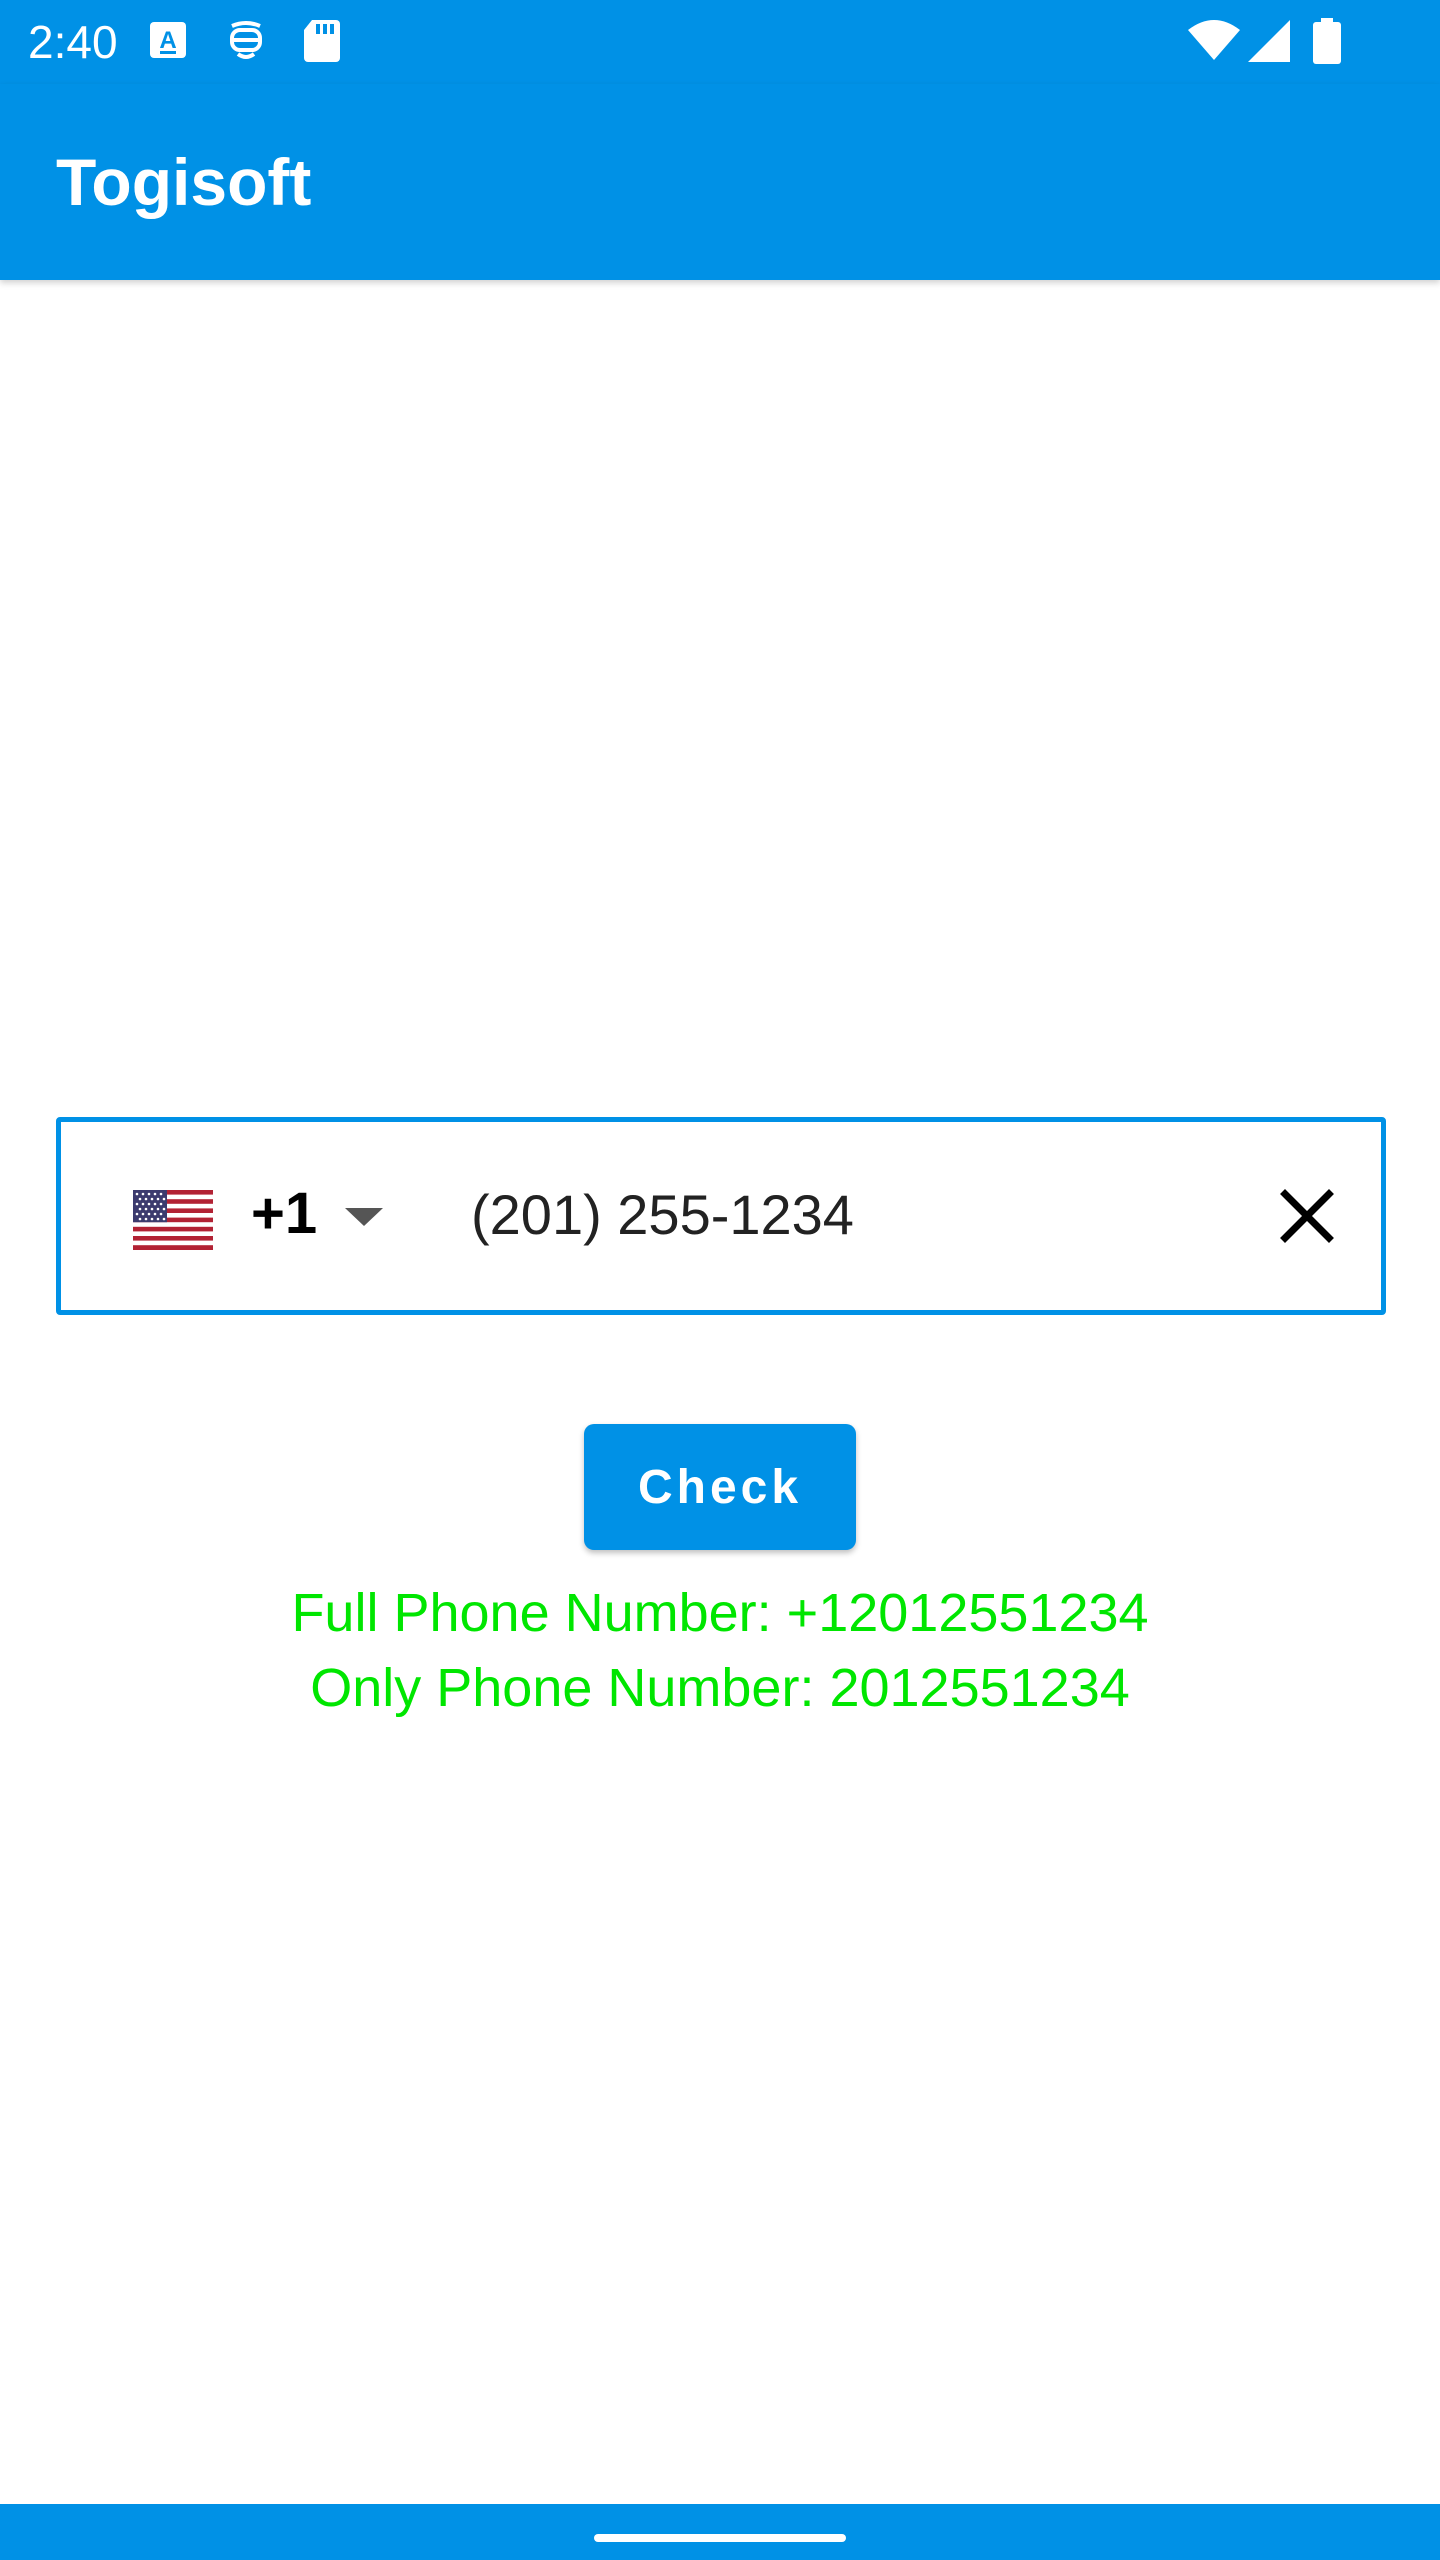 The image size is (1440, 2560). What do you see at coordinates (851, 1214) in the screenshot?
I see `phone-number-input` at bounding box center [851, 1214].